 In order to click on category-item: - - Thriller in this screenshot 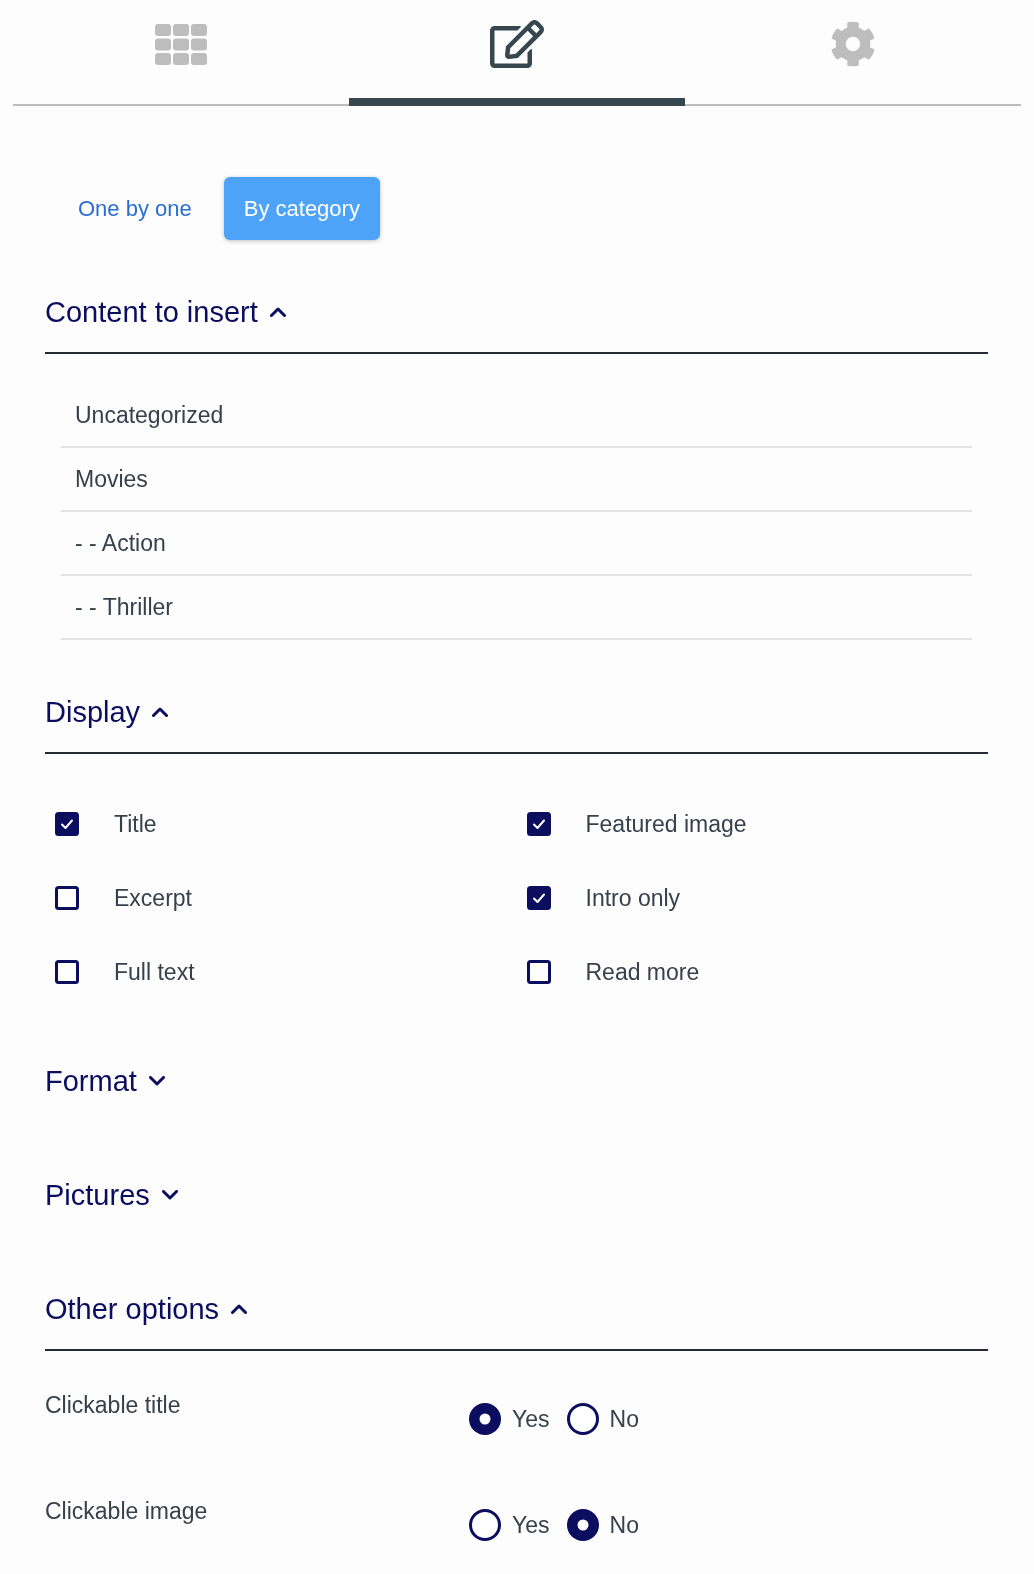, I will do `click(516, 608)`.